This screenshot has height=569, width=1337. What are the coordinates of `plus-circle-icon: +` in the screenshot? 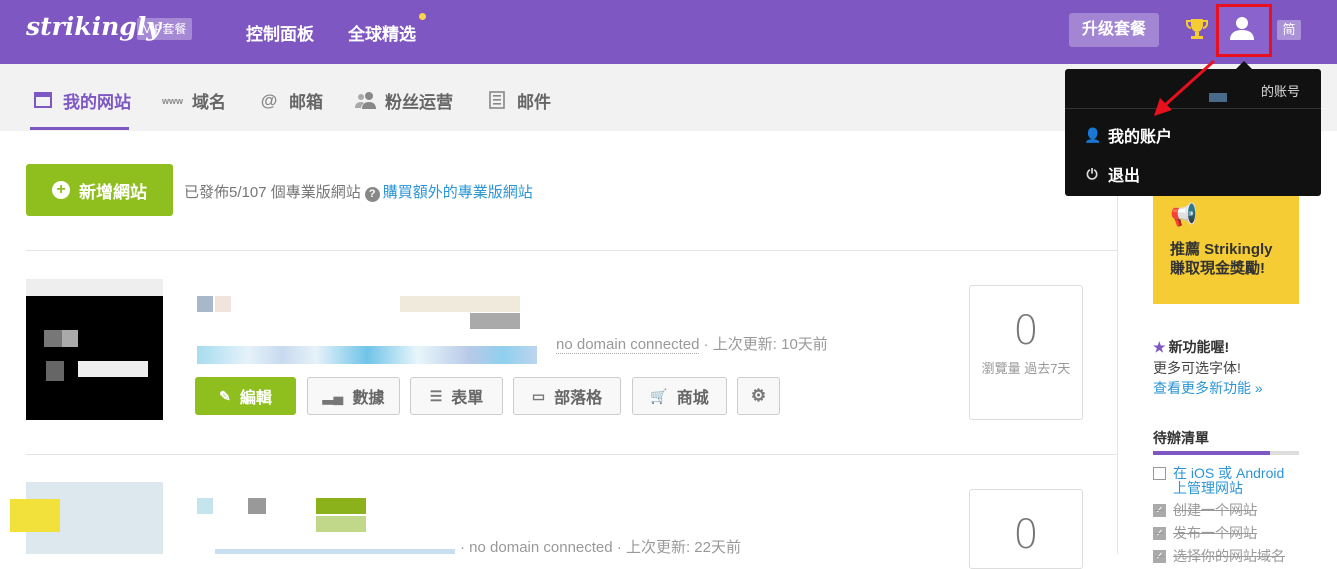 It's located at (61, 190).